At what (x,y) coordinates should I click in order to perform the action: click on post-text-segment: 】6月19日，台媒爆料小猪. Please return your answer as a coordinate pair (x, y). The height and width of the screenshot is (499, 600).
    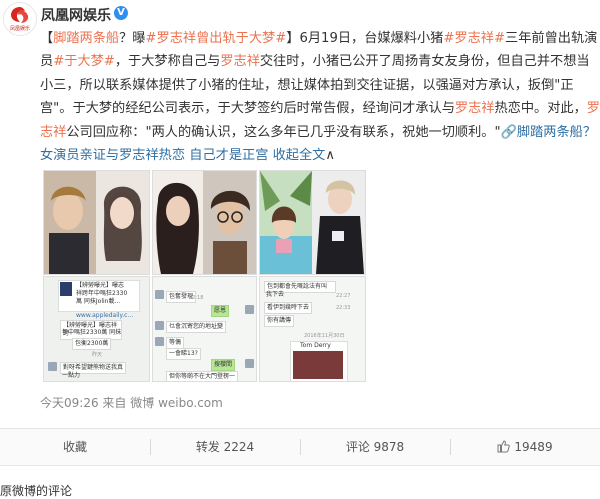
    Looking at the image, I should click on (365, 38).